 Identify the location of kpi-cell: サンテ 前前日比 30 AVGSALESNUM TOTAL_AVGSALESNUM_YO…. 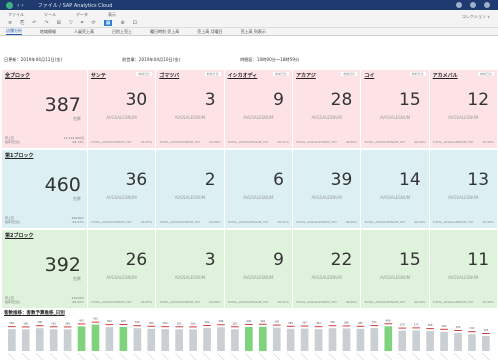
(122, 109).